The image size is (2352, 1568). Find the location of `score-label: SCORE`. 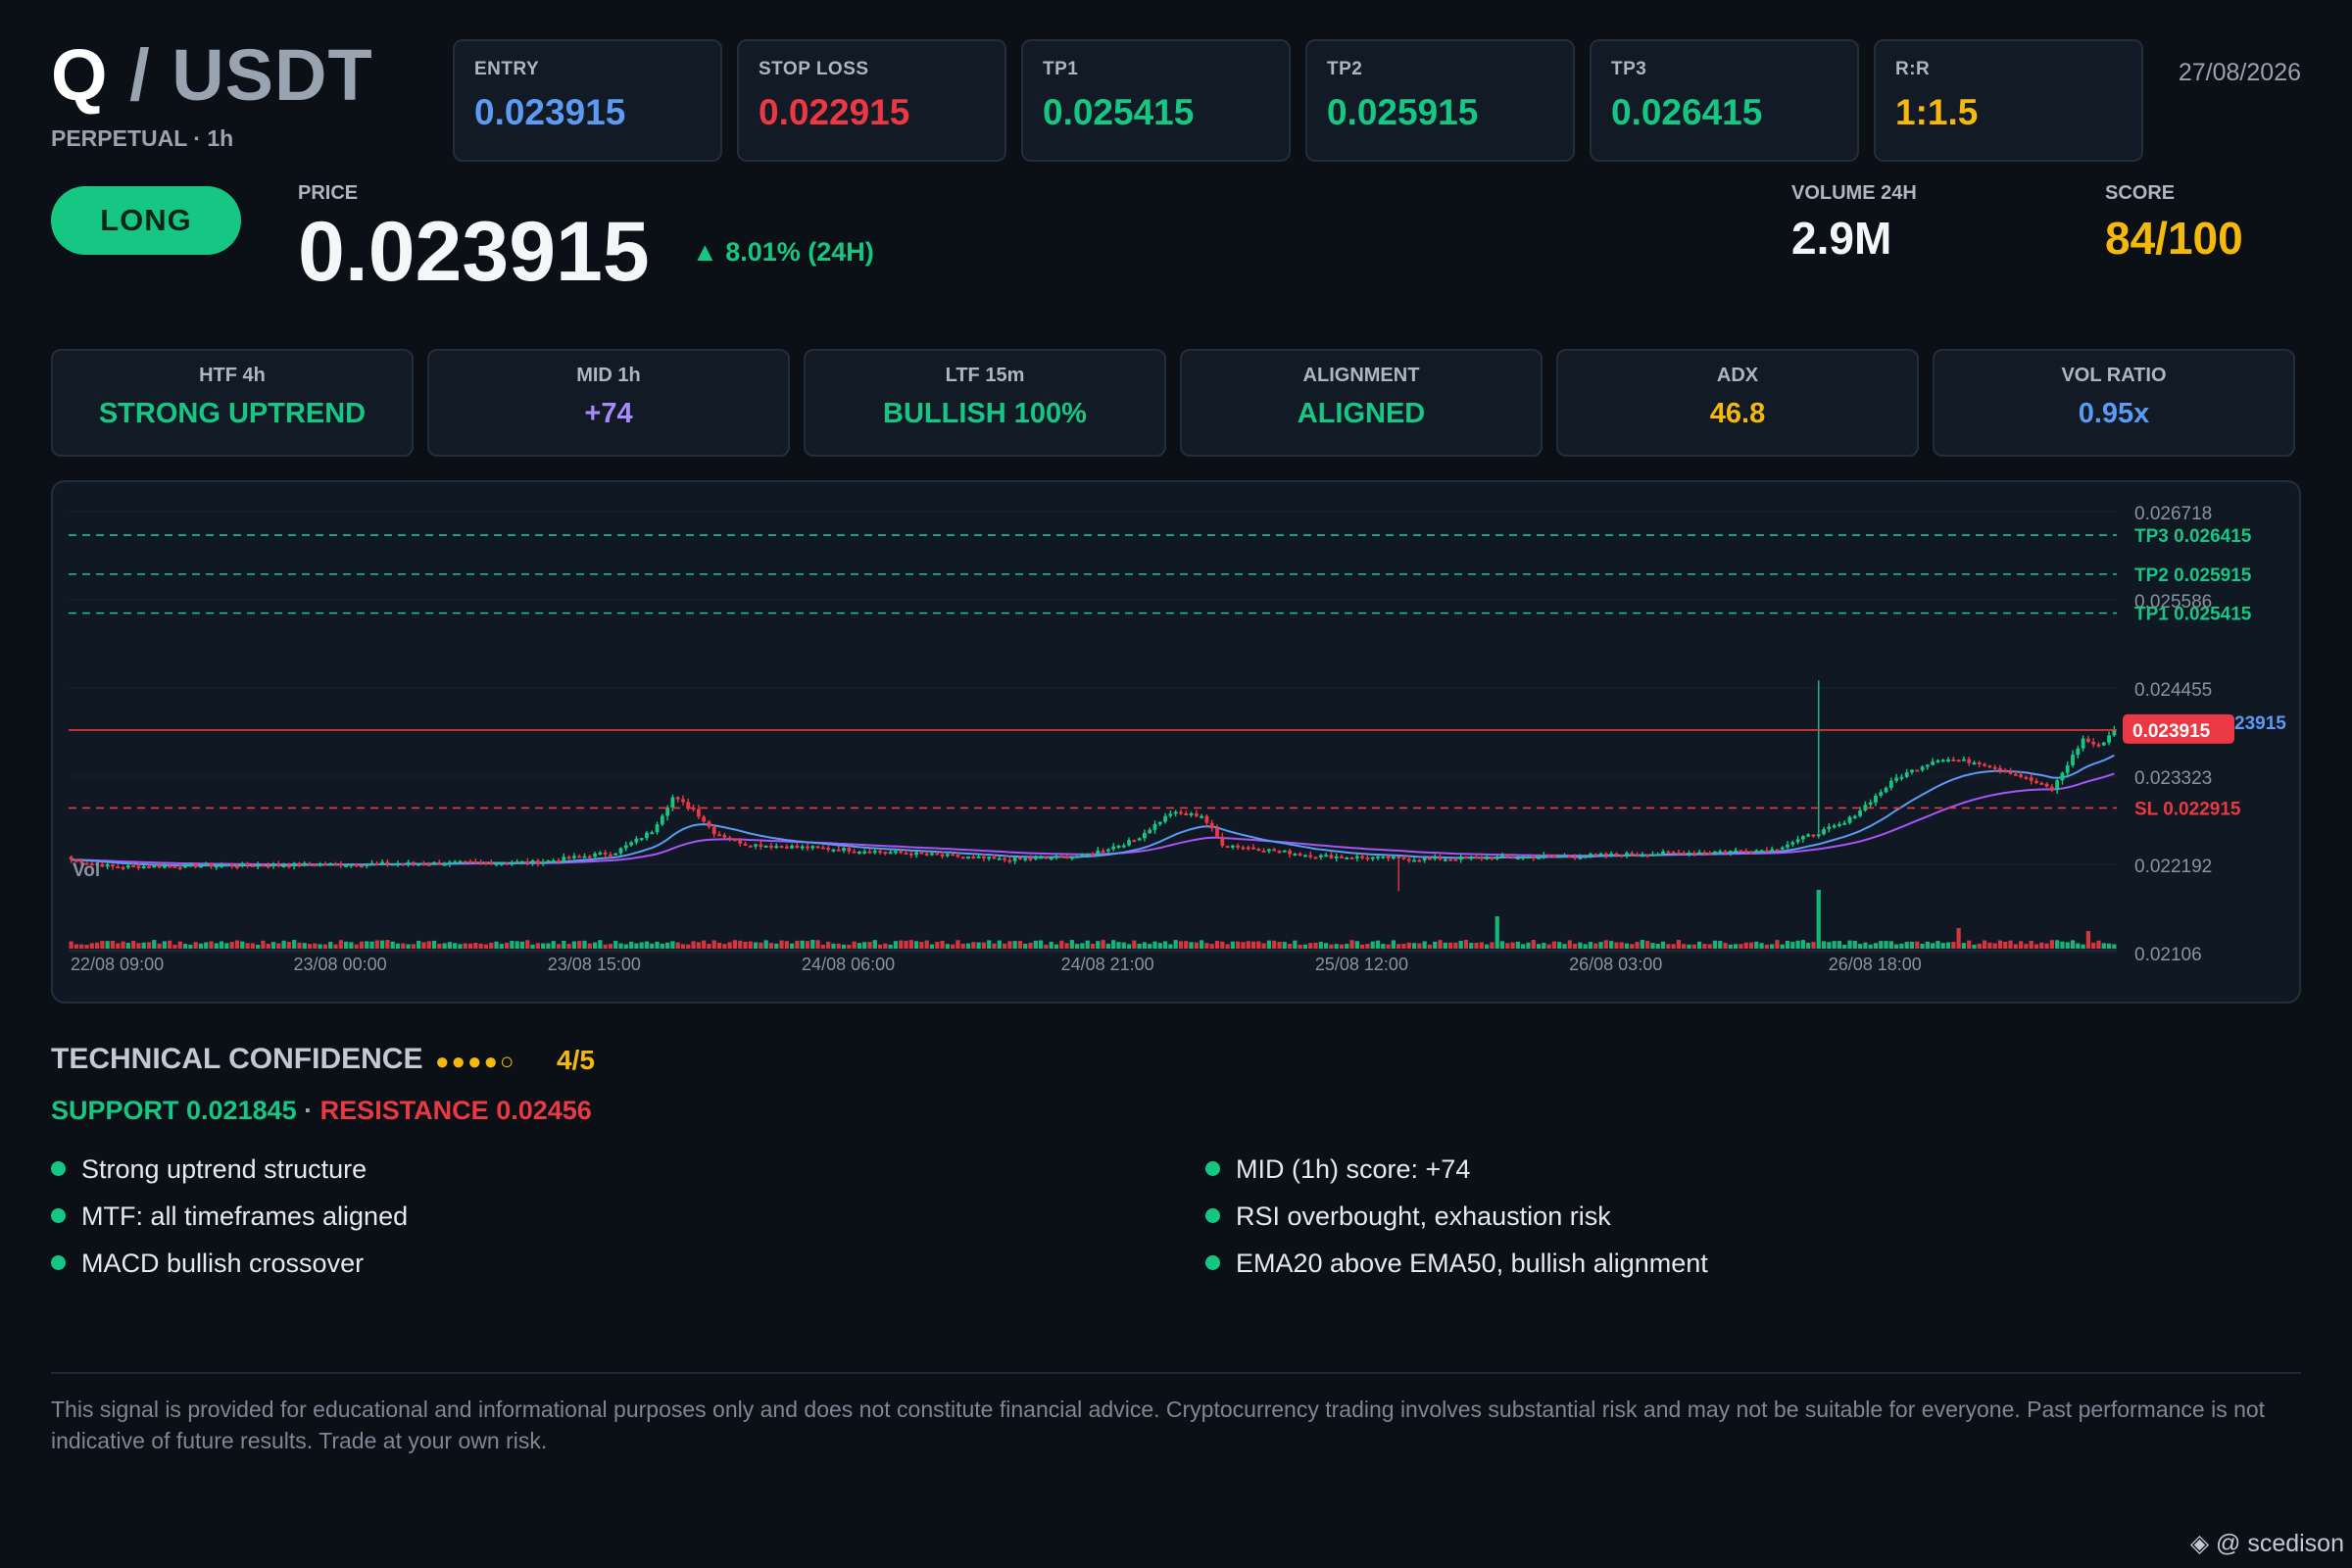

score-label: SCORE is located at coordinates (2140, 193).